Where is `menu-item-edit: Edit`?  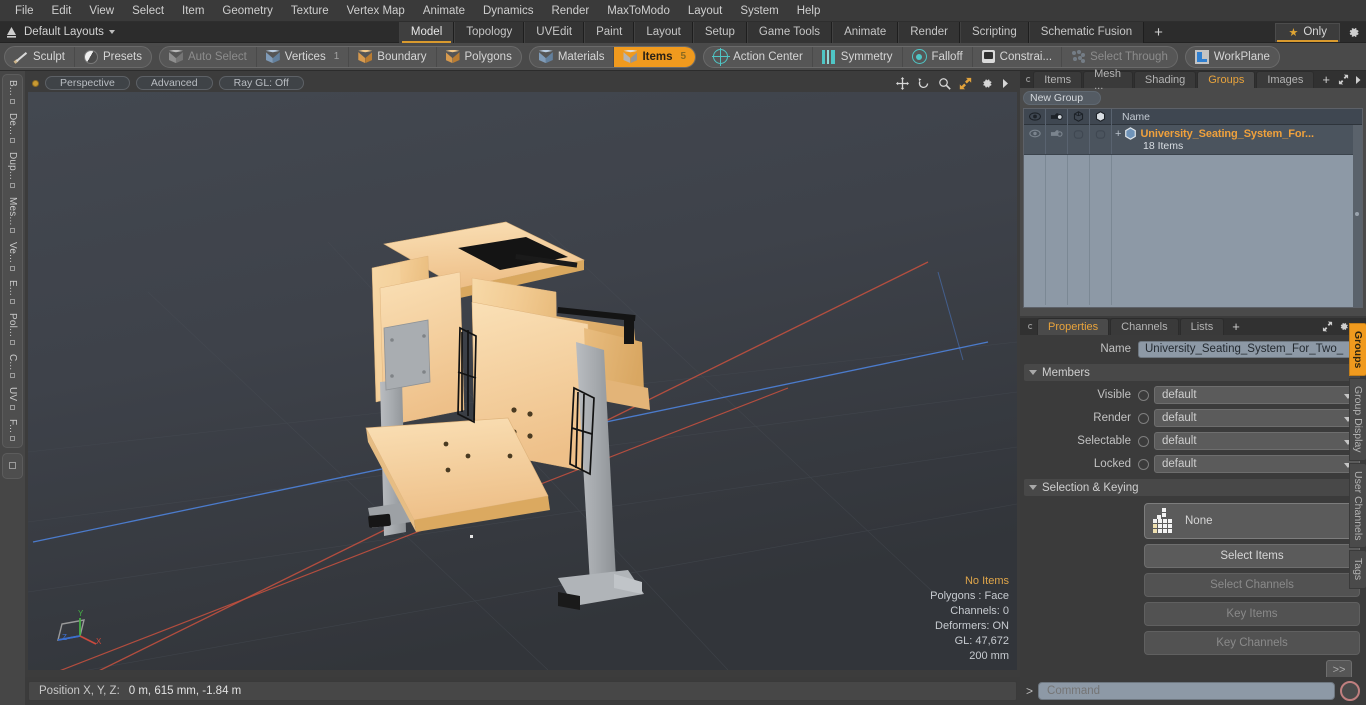 menu-item-edit: Edit is located at coordinates (62, 11).